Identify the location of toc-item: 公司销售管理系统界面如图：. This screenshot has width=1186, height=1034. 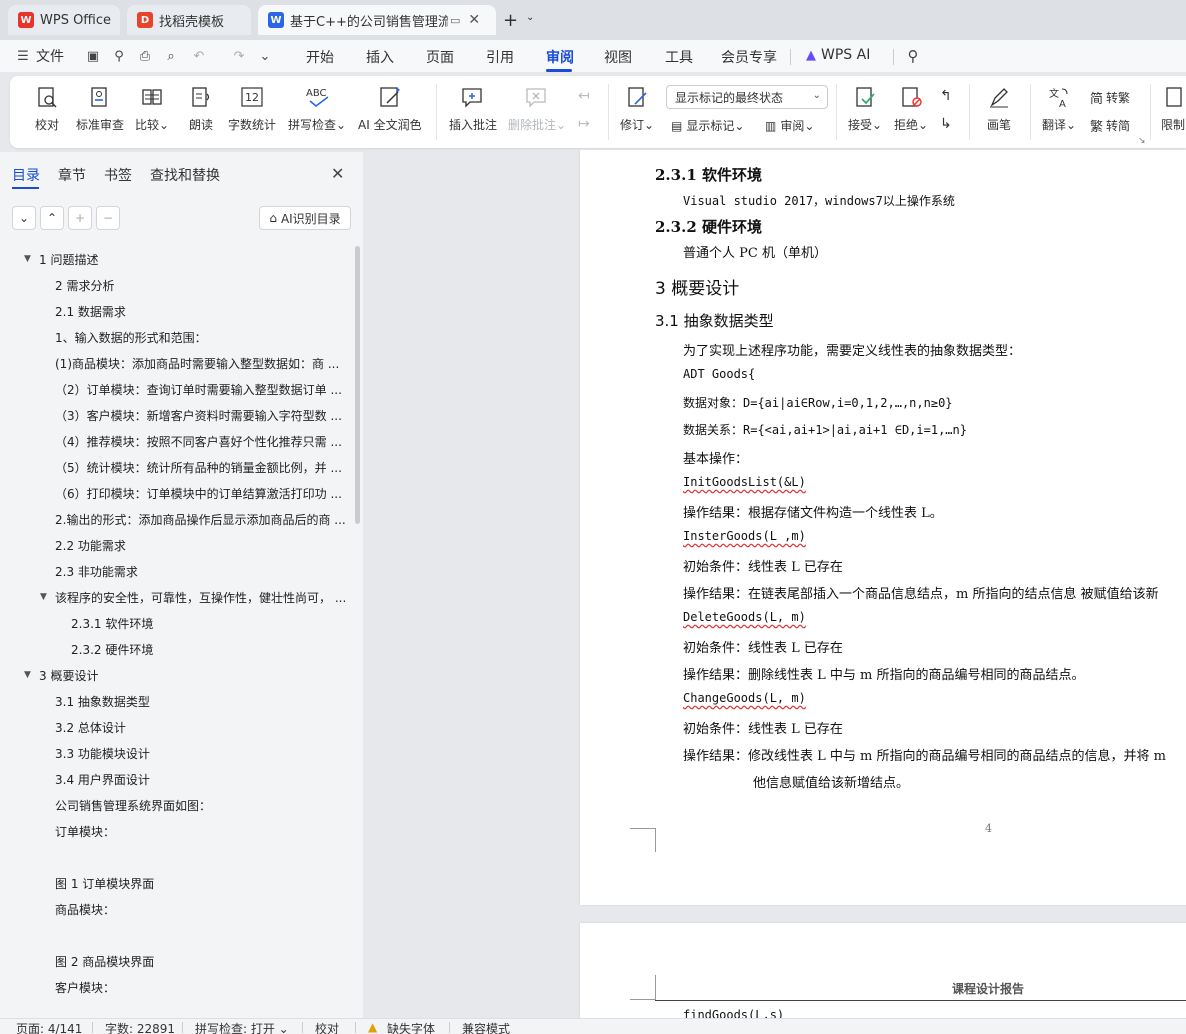
(200, 805).